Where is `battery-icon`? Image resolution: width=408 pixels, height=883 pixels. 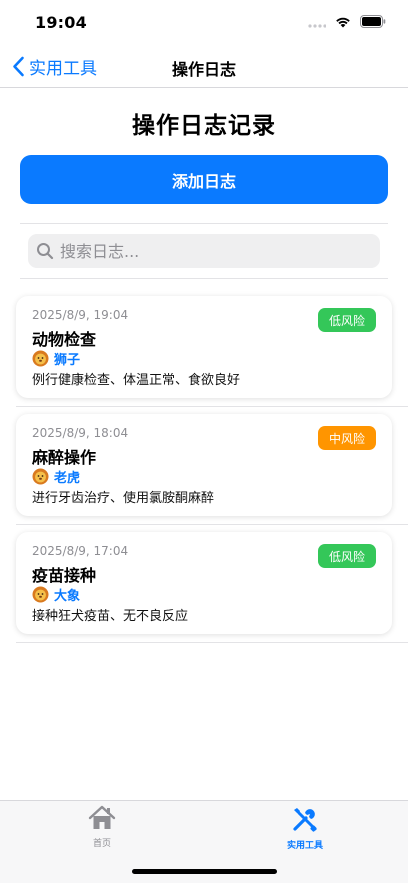
battery-icon is located at coordinates (373, 21).